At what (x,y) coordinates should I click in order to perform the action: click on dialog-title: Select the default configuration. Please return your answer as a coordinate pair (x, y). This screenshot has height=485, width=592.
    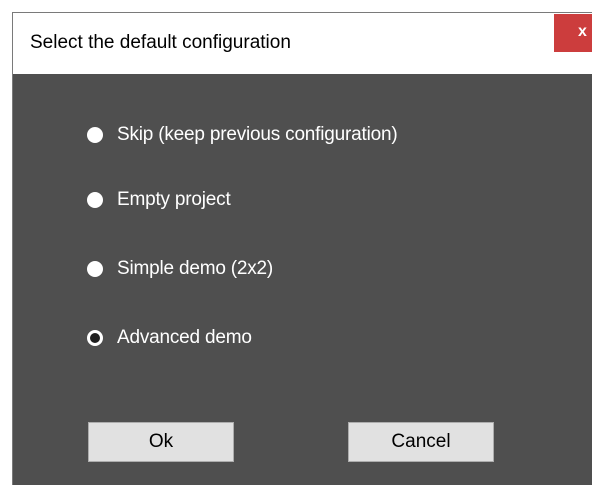
    Looking at the image, I should click on (160, 42).